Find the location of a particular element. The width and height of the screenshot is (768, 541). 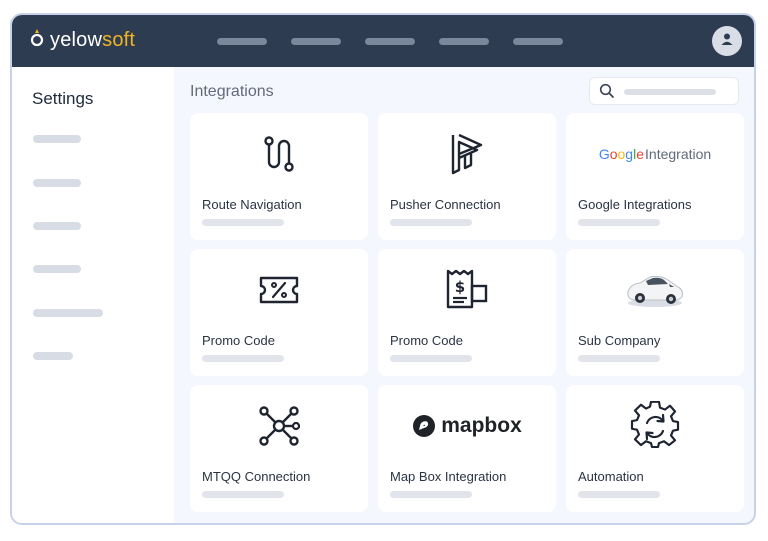

network-hub-icon is located at coordinates (279, 426).